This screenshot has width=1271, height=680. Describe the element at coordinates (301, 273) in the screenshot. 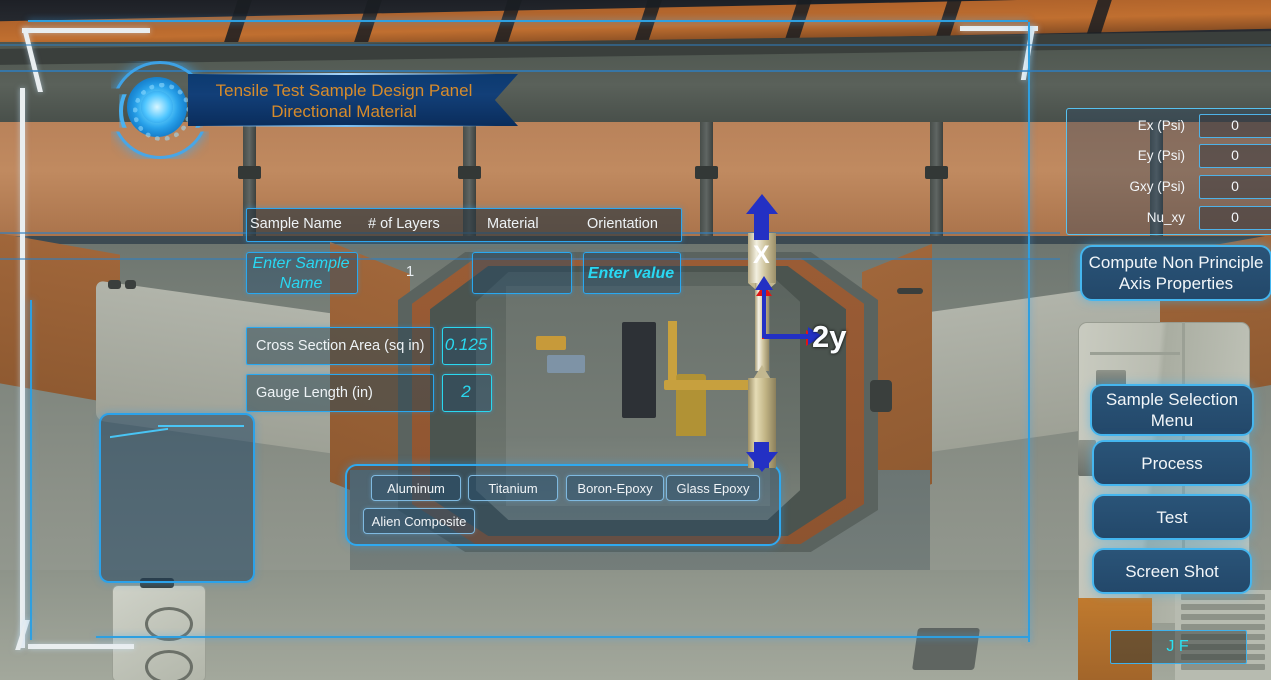

I see `sample-name-placeholder: Enter Sample Name` at that location.